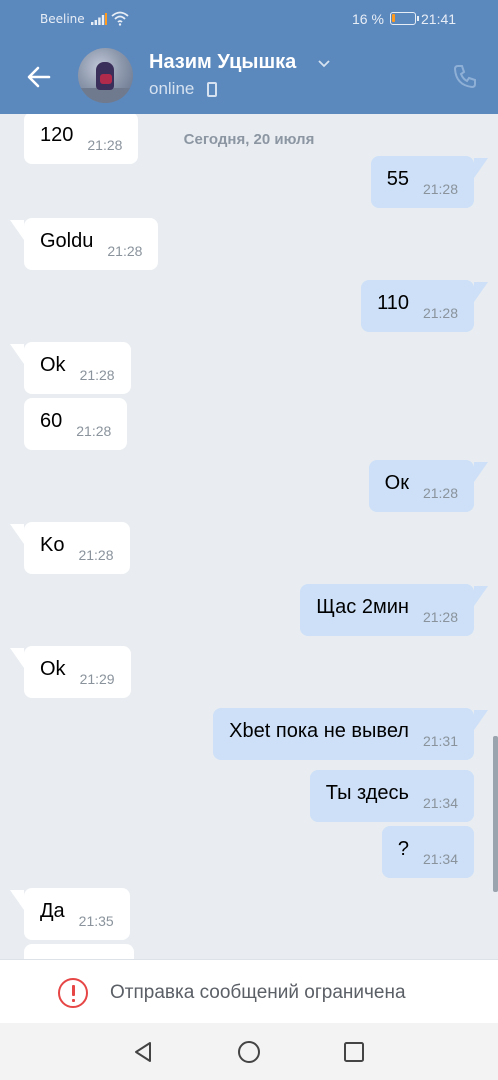 The image size is (498, 1080). Describe the element at coordinates (258, 992) in the screenshot. I see `restricted-text: Отправка сообщений ограничена` at that location.